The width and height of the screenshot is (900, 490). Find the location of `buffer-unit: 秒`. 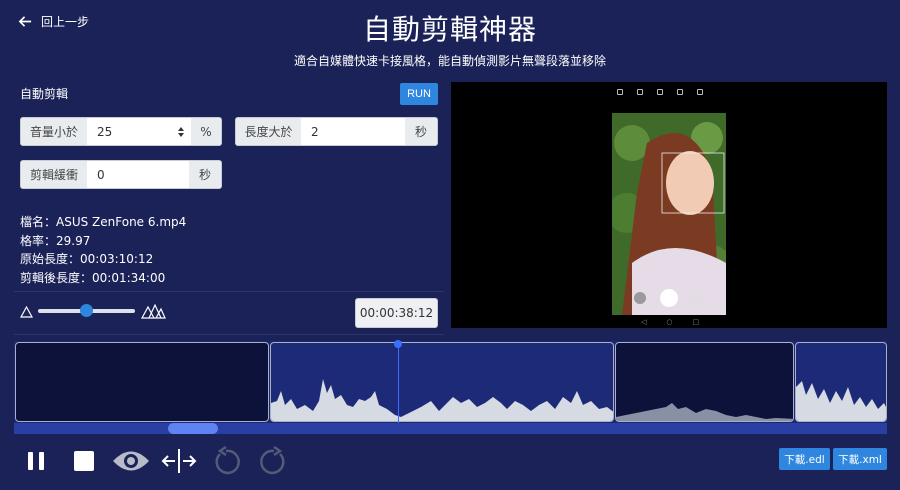

buffer-unit: 秒 is located at coordinates (205, 174).